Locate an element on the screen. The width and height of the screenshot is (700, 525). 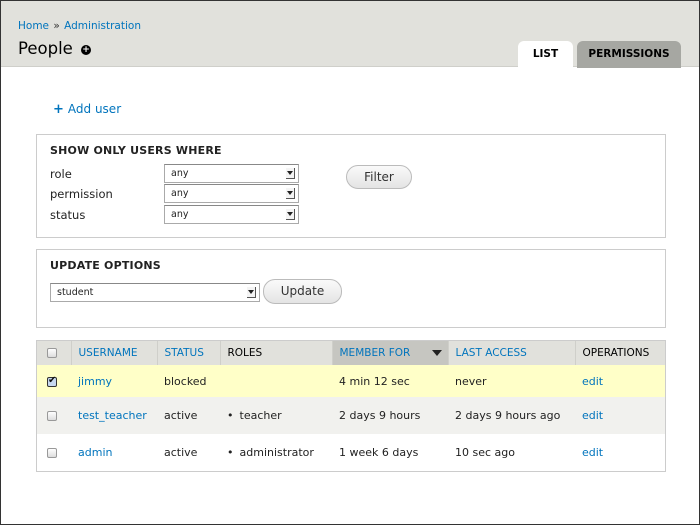
tab-list: LIST is located at coordinates (545, 54).